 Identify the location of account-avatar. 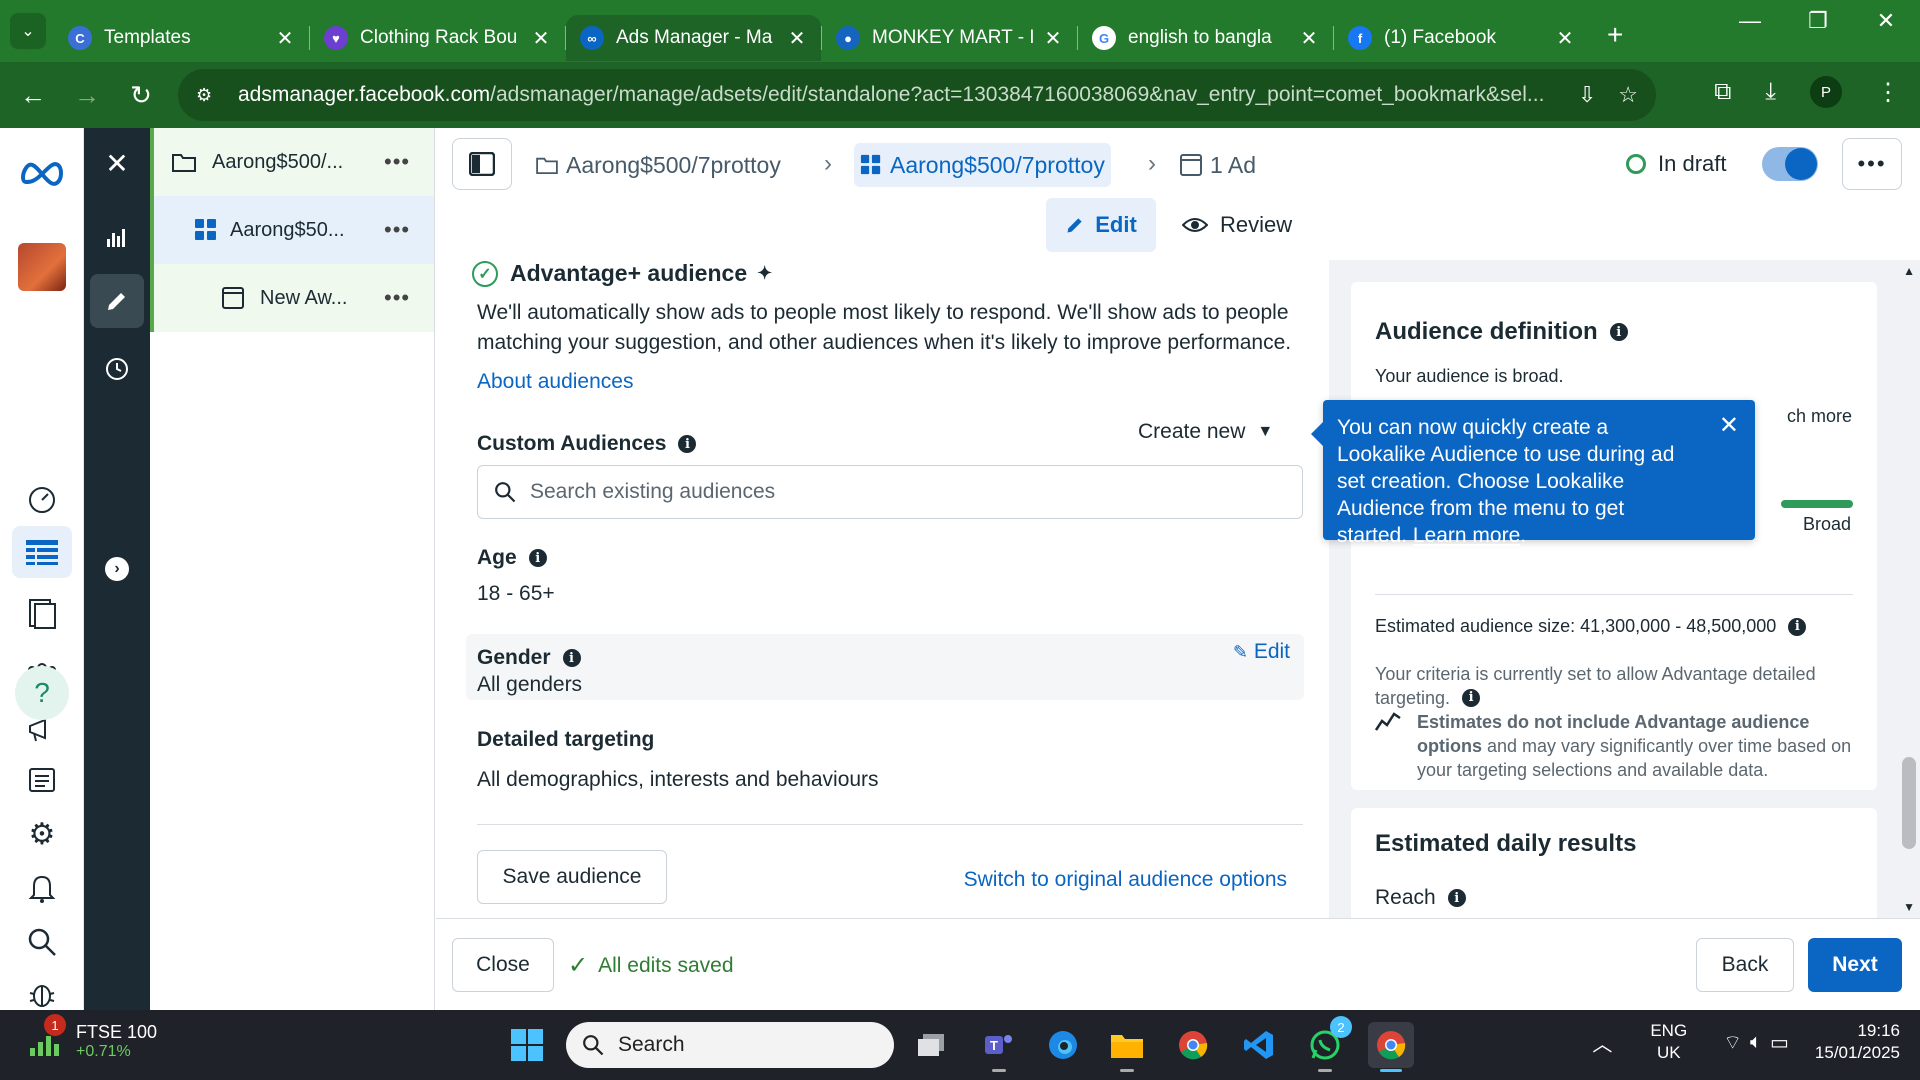
(42, 267).